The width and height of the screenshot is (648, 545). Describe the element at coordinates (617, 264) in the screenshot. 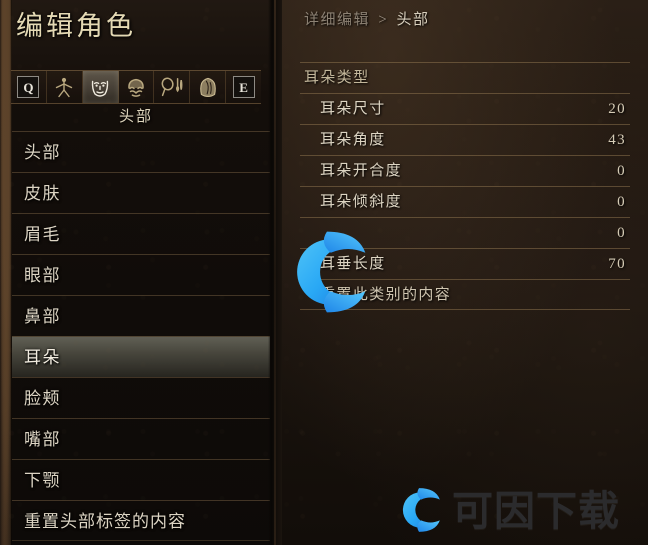

I see `attribute-value: 70` at that location.